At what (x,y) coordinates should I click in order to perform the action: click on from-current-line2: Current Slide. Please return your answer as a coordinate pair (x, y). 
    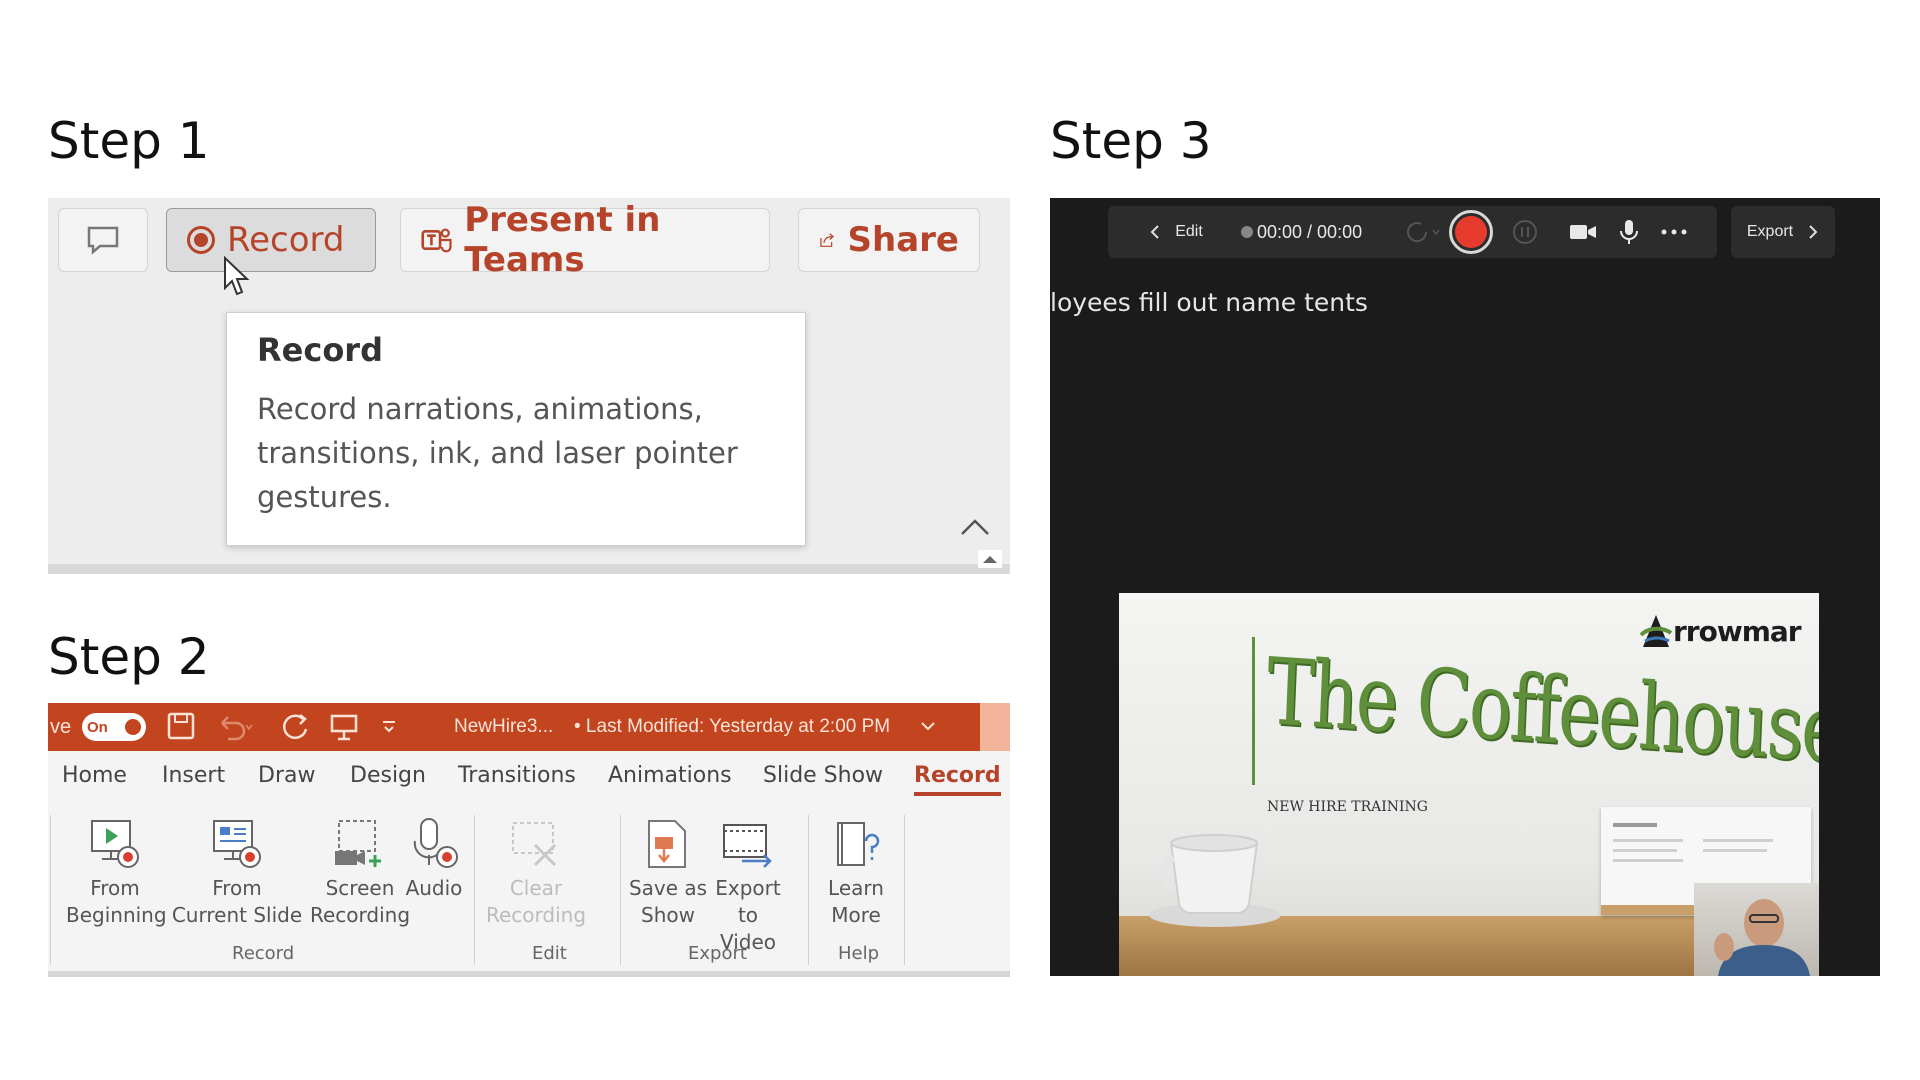
    Looking at the image, I should click on (237, 915).